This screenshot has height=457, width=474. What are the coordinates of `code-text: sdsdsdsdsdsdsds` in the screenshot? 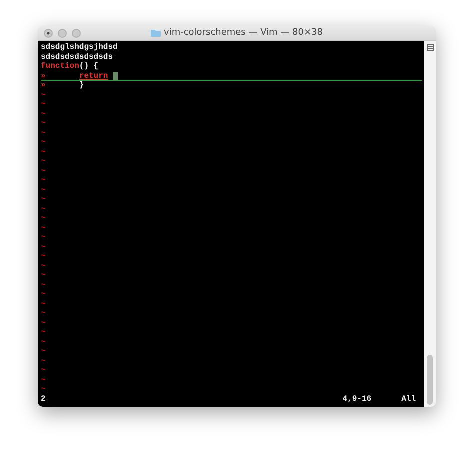 It's located at (77, 57).